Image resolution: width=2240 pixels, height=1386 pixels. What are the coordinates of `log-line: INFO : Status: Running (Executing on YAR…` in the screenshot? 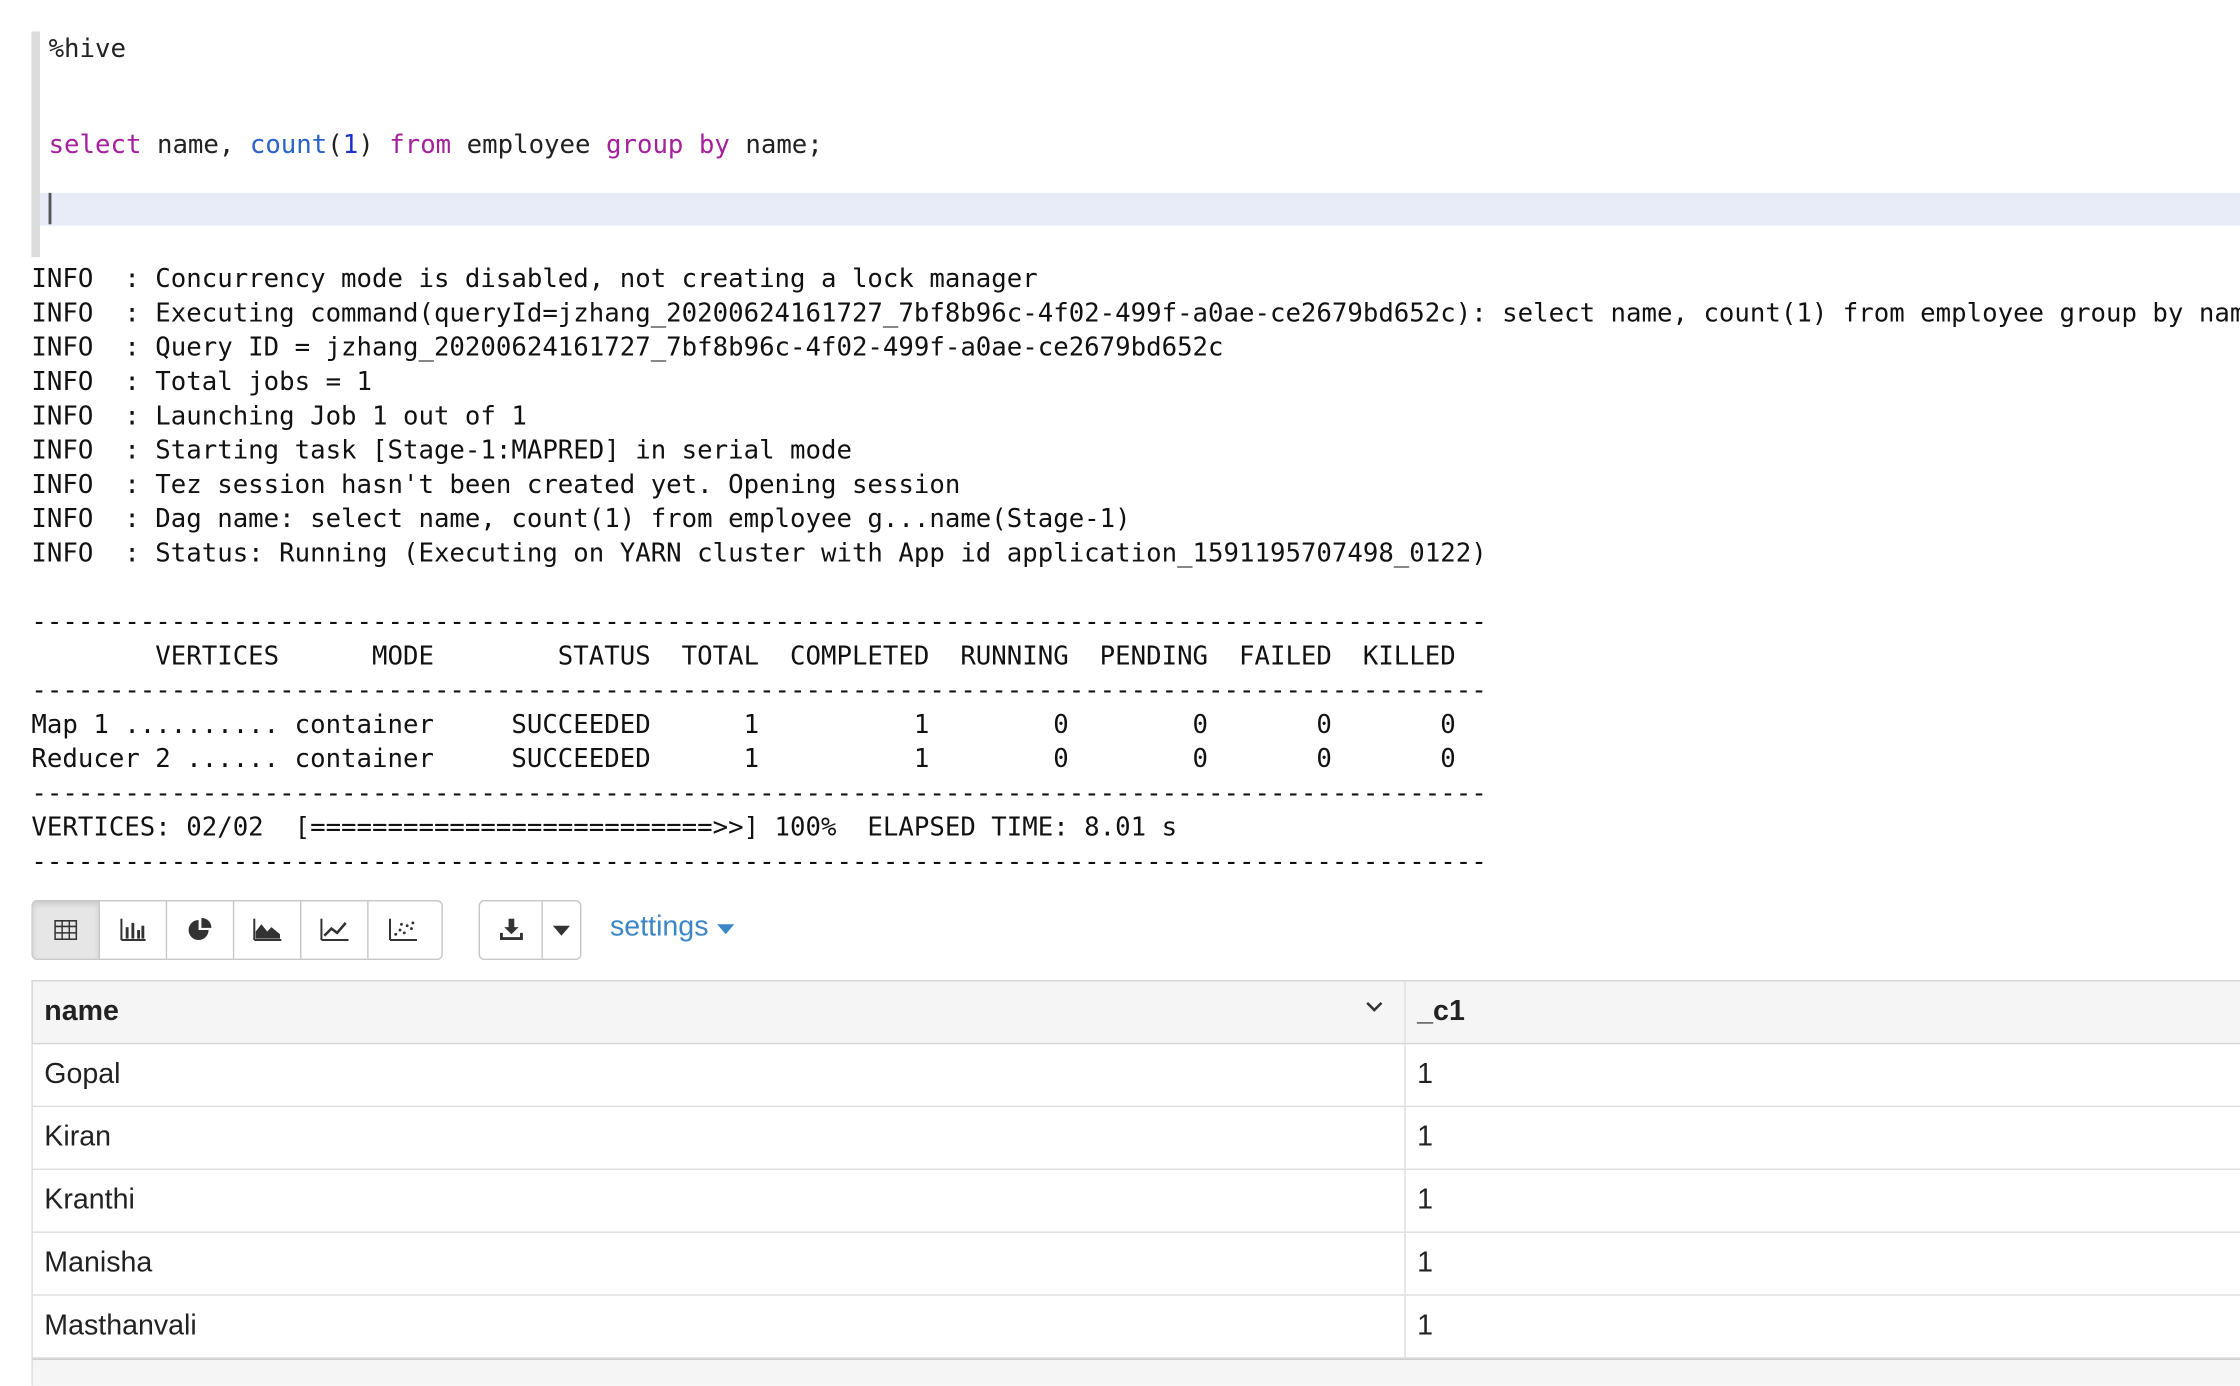 It's located at (759, 553).